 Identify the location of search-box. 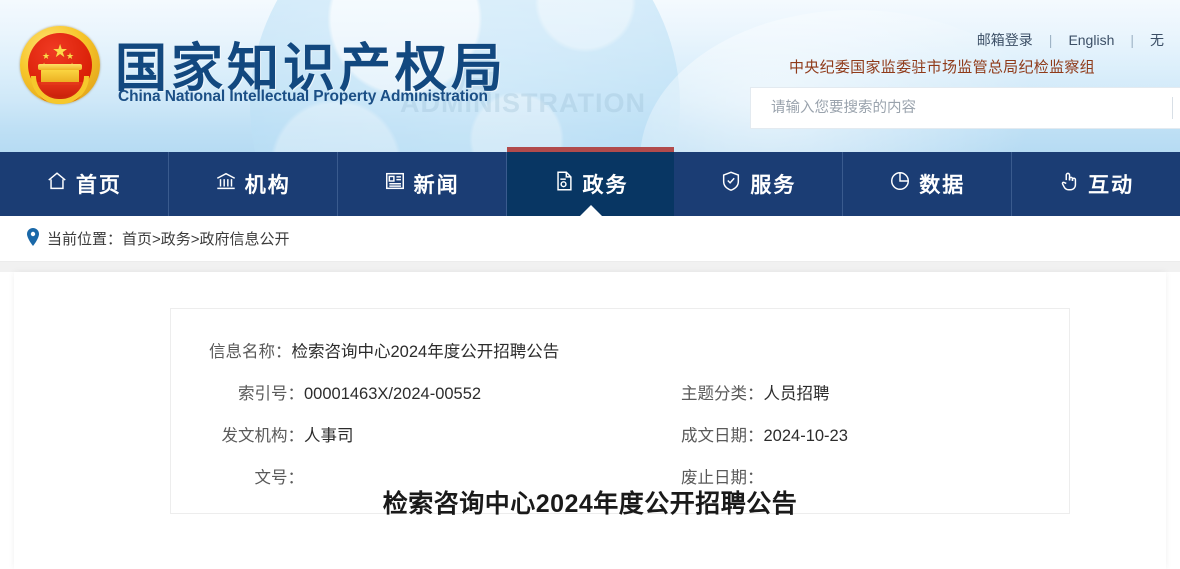
(965, 108).